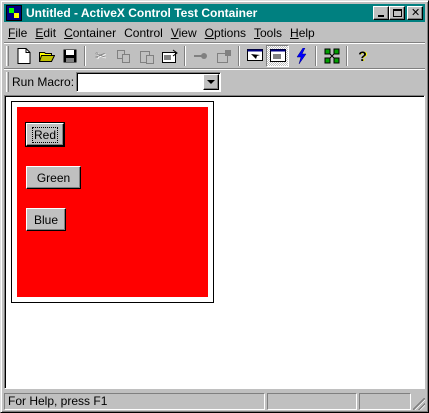 The height and width of the screenshot is (413, 429). I want to click on properties-button, so click(223, 56).